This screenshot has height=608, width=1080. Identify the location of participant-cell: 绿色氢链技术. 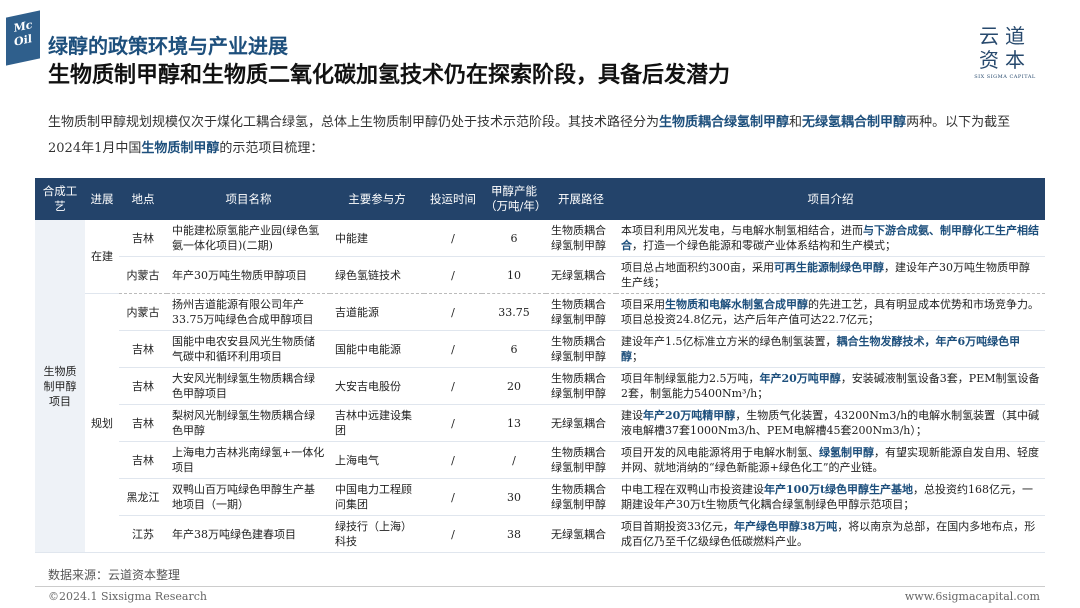
(377, 275).